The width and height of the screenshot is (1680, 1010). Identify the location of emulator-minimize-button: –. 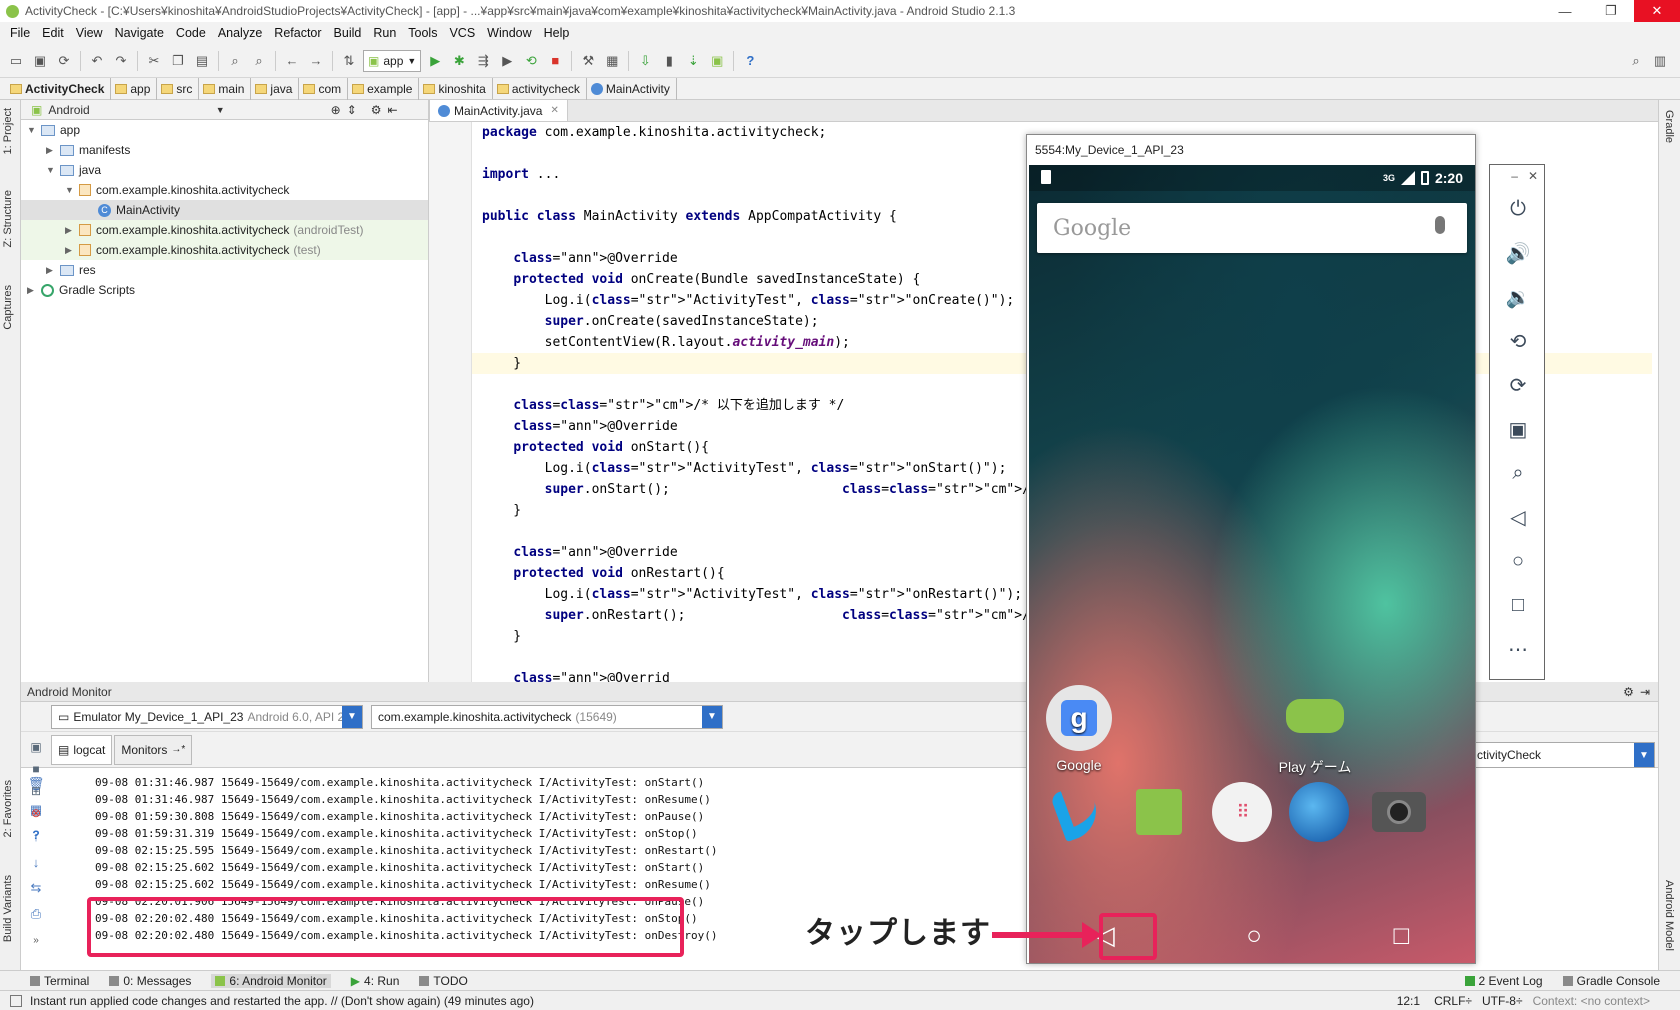
(1514, 176).